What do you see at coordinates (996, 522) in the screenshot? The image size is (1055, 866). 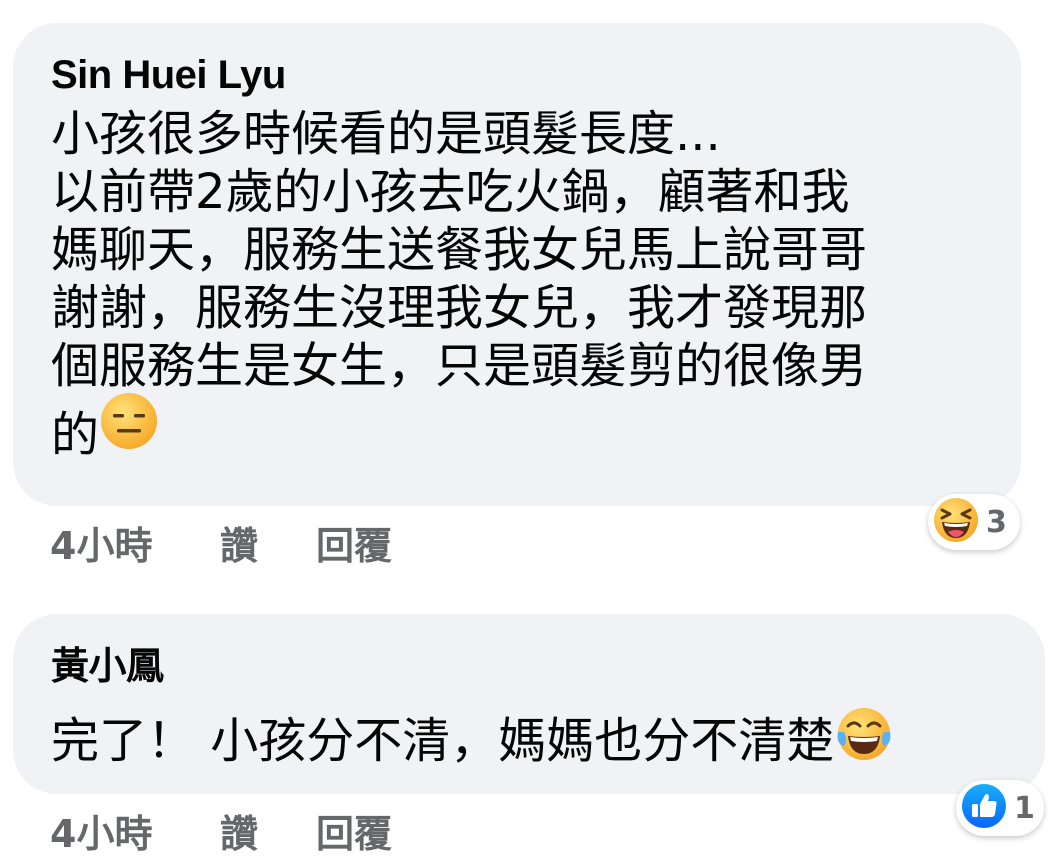 I see `reaction-count: 3` at bounding box center [996, 522].